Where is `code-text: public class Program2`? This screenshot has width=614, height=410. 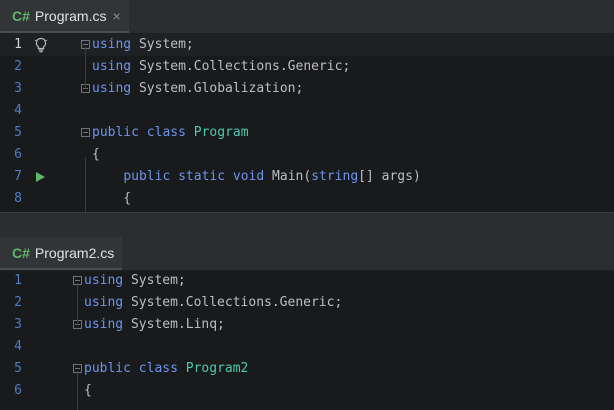 code-text: public class Program2 is located at coordinates (166, 368).